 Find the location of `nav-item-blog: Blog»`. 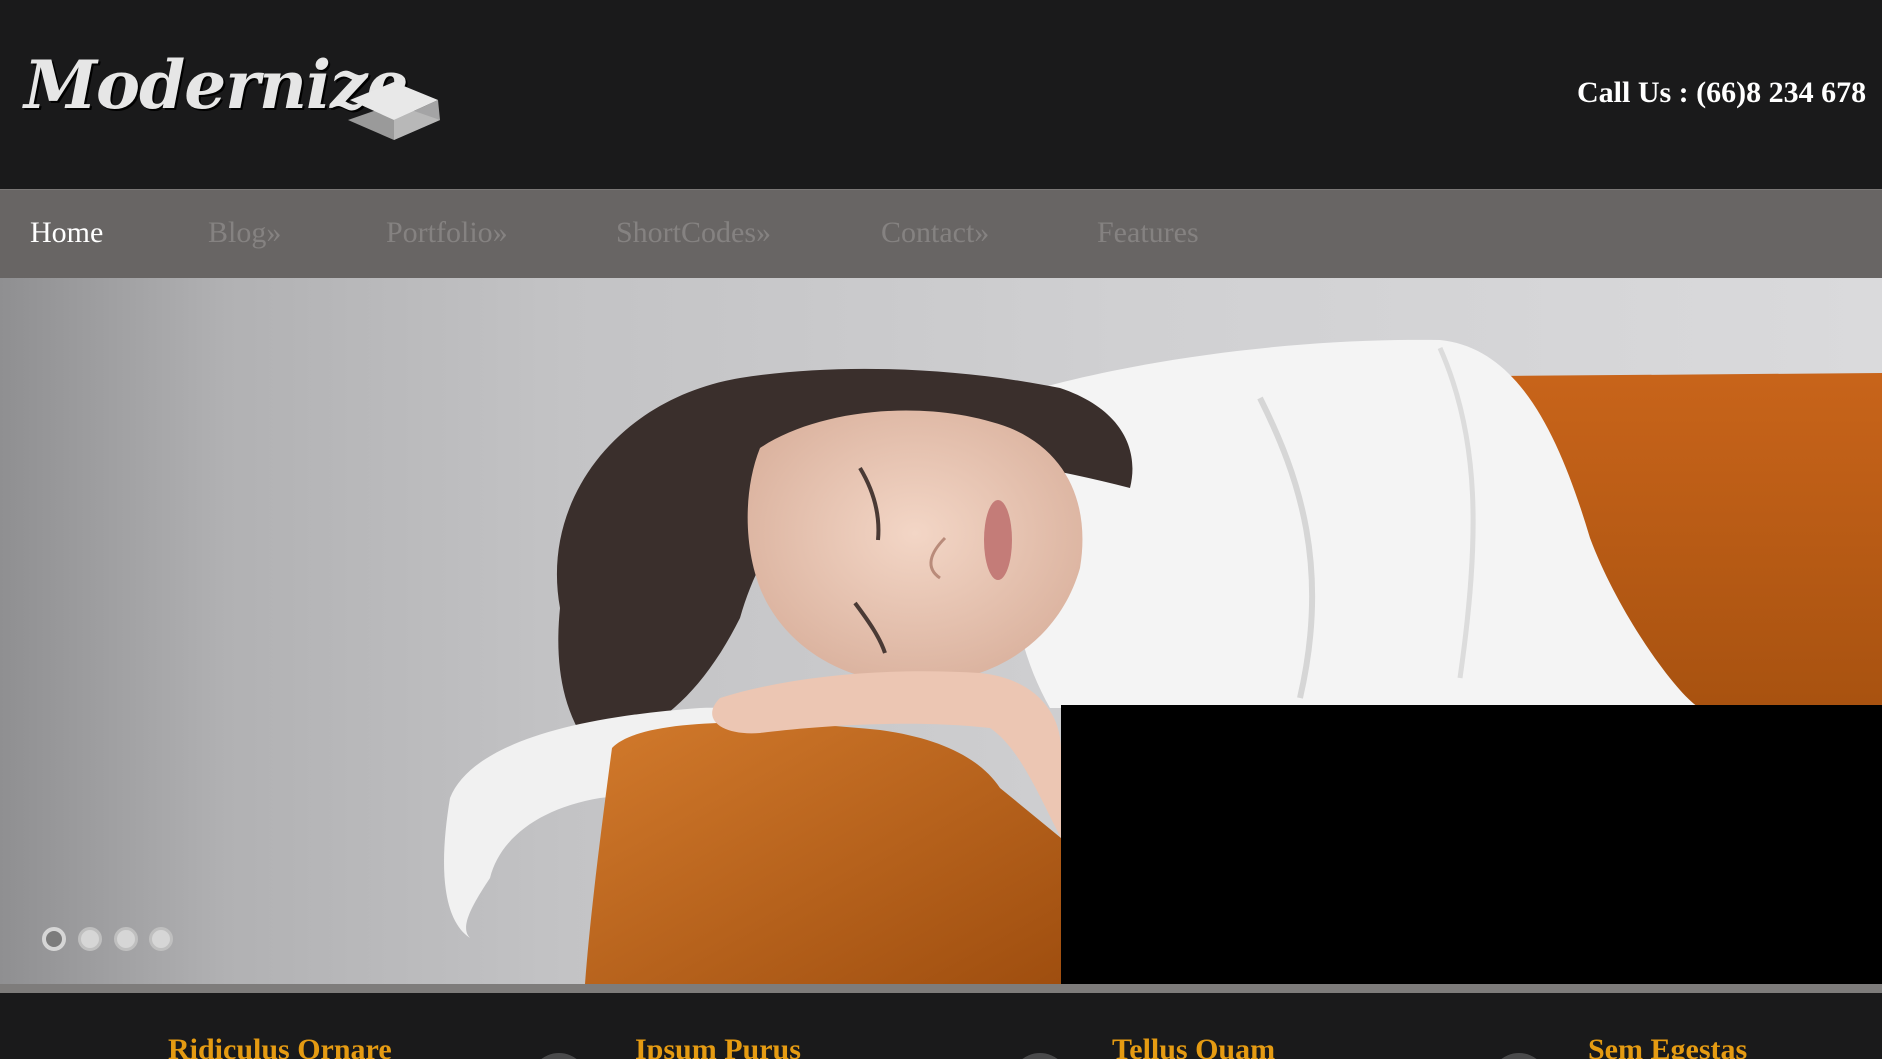

nav-item-blog: Blog» is located at coordinates (244, 233).